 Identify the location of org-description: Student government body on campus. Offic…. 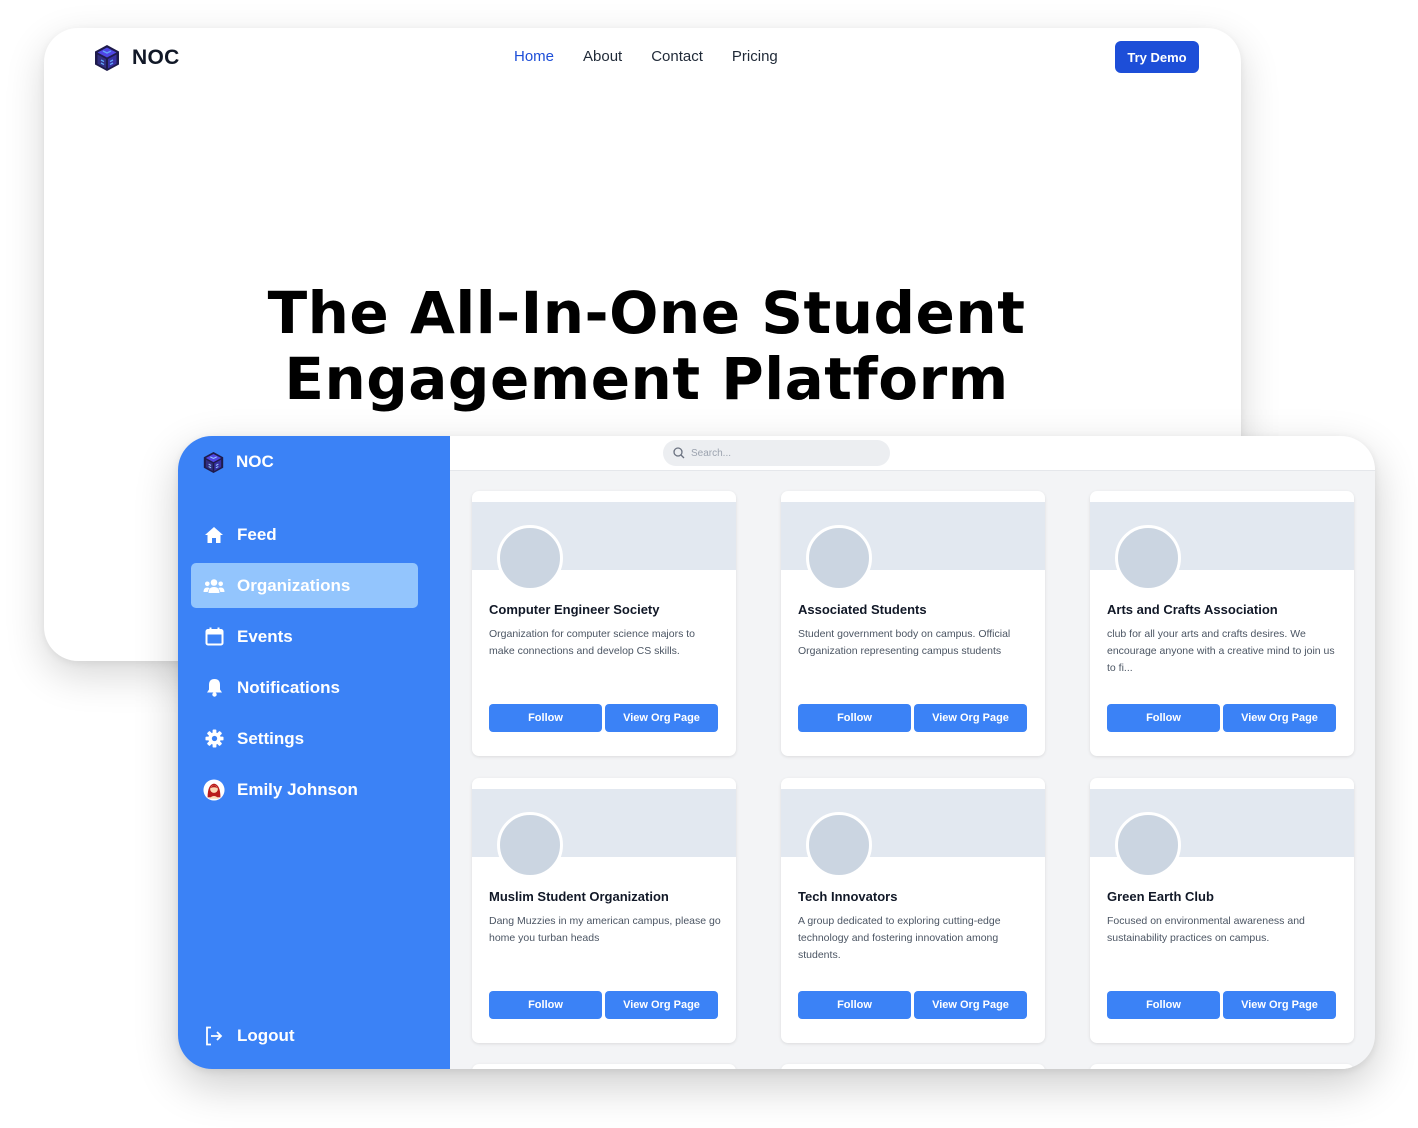
(904, 642).